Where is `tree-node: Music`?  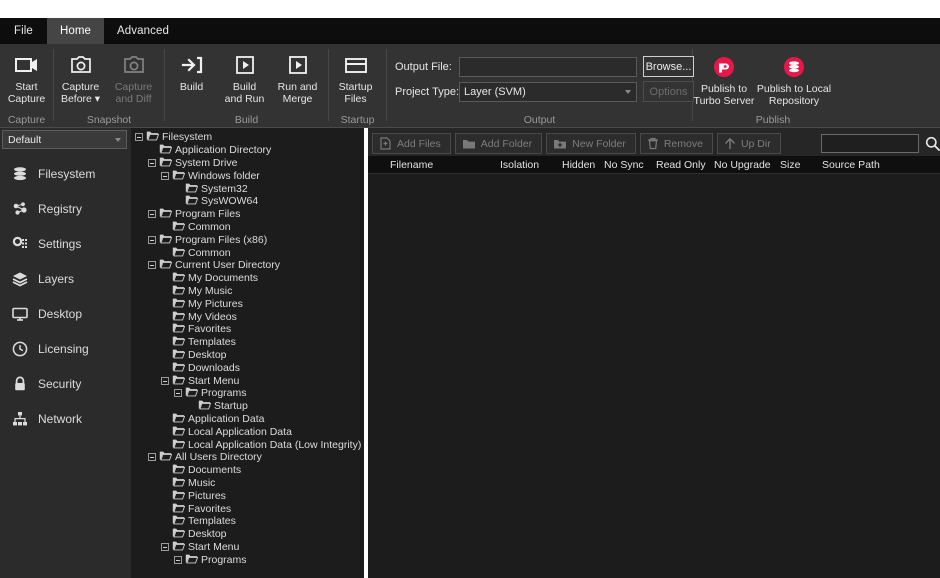
tree-node: Music is located at coordinates (249, 483).